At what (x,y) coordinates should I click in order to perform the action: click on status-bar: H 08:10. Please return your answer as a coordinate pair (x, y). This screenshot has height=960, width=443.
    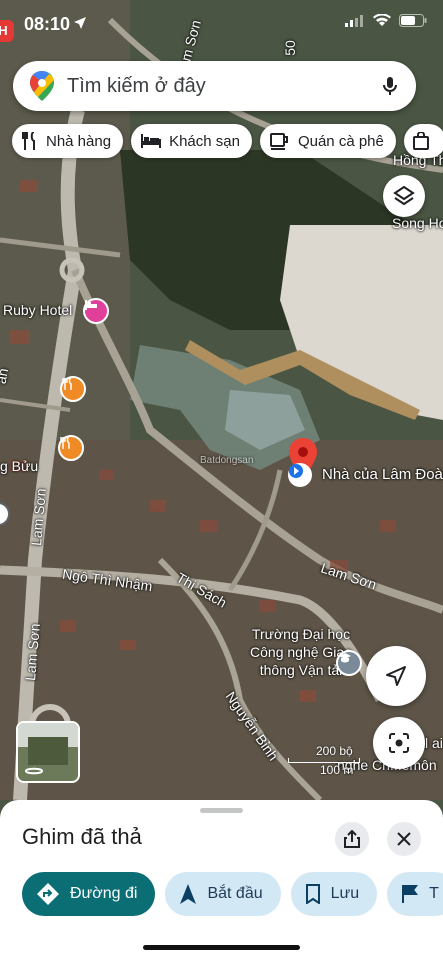
    Looking at the image, I should click on (221, 25).